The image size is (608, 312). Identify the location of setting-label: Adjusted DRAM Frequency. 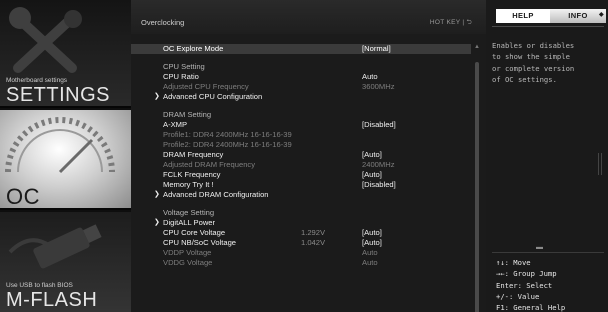
(209, 164).